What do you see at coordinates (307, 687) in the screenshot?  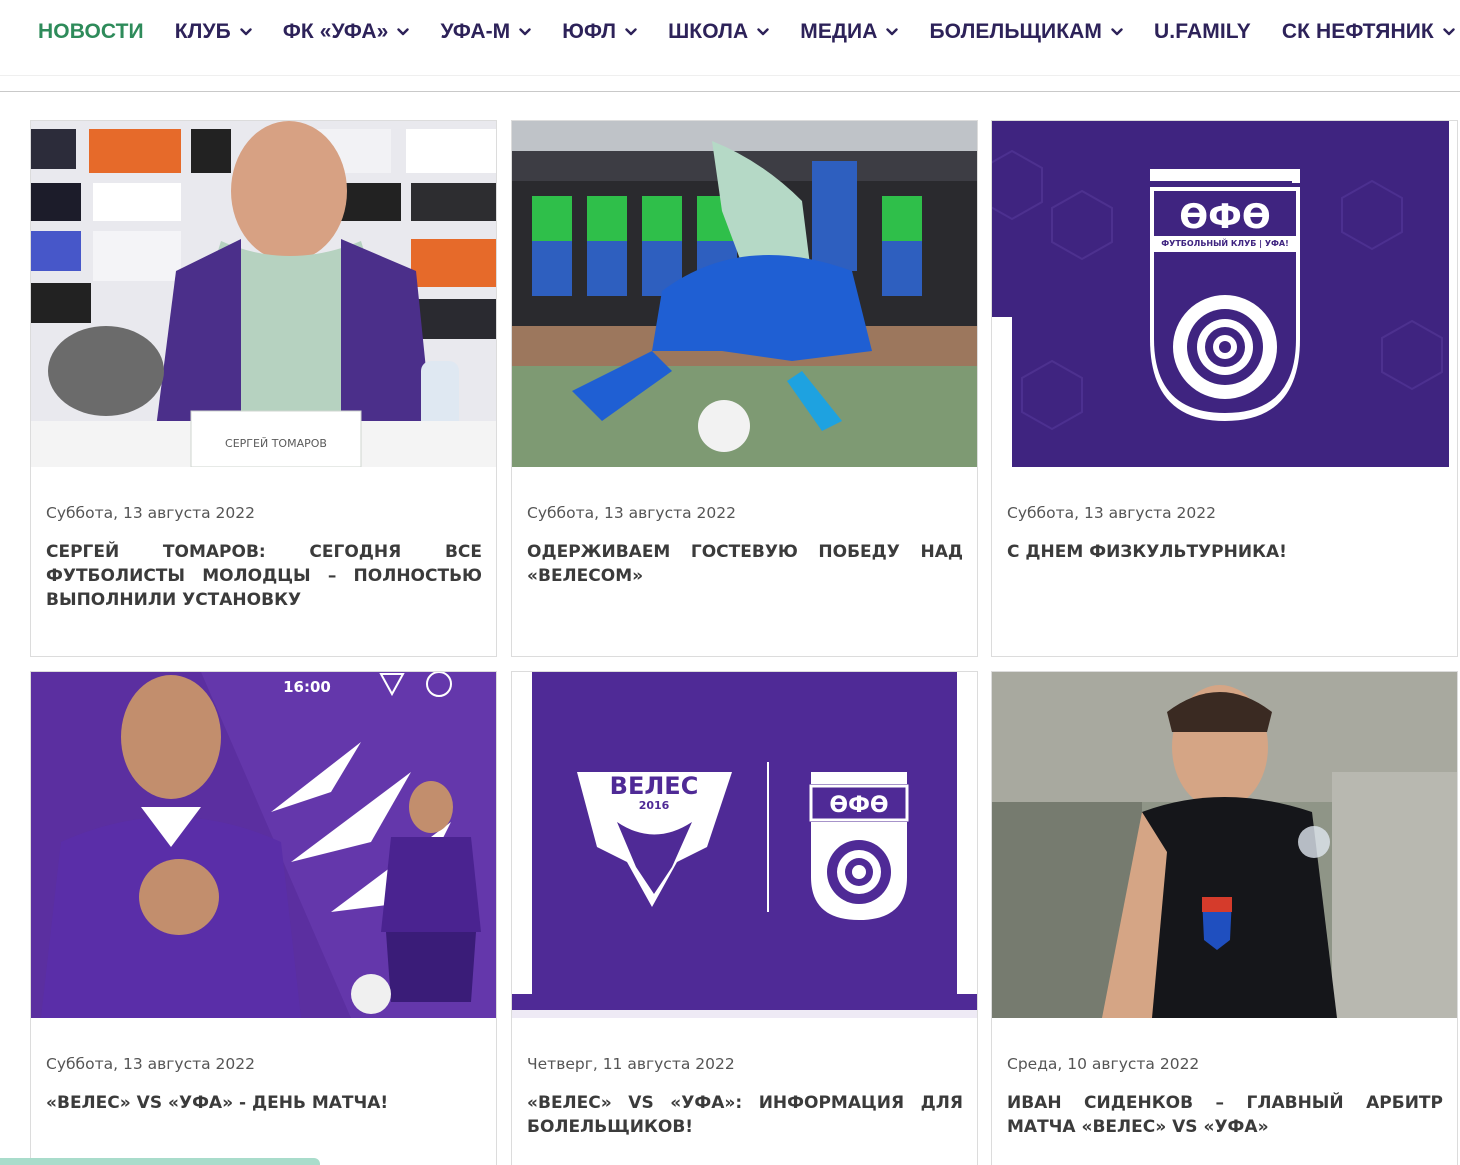 I see `poster-time: 16:00` at bounding box center [307, 687].